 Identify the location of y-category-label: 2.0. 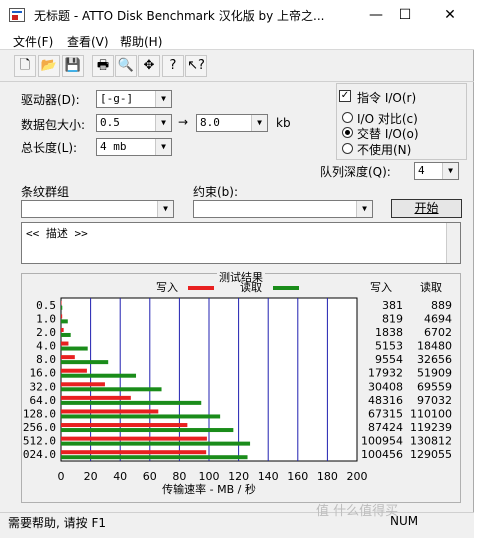
(46, 332).